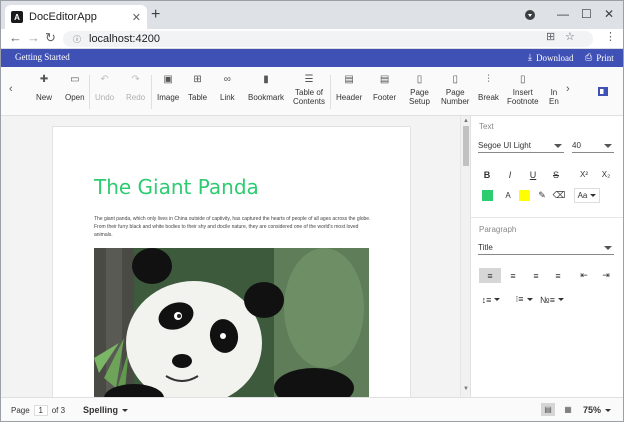  I want to click on underline-button: U, so click(533, 174).